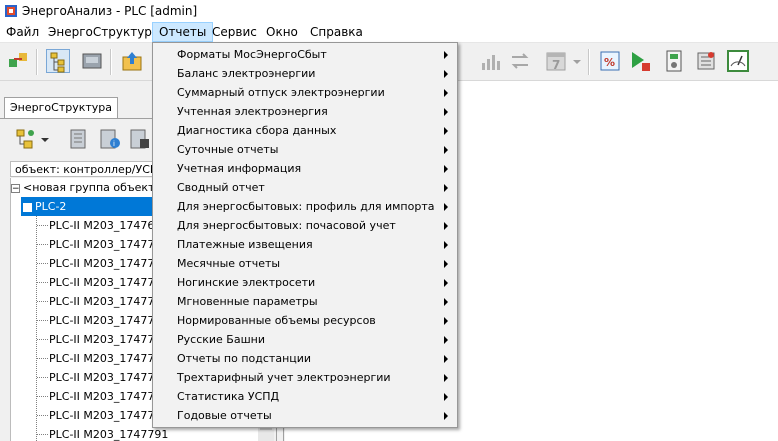 The image size is (778, 441). I want to click on add-object-icon, so click(24, 139).